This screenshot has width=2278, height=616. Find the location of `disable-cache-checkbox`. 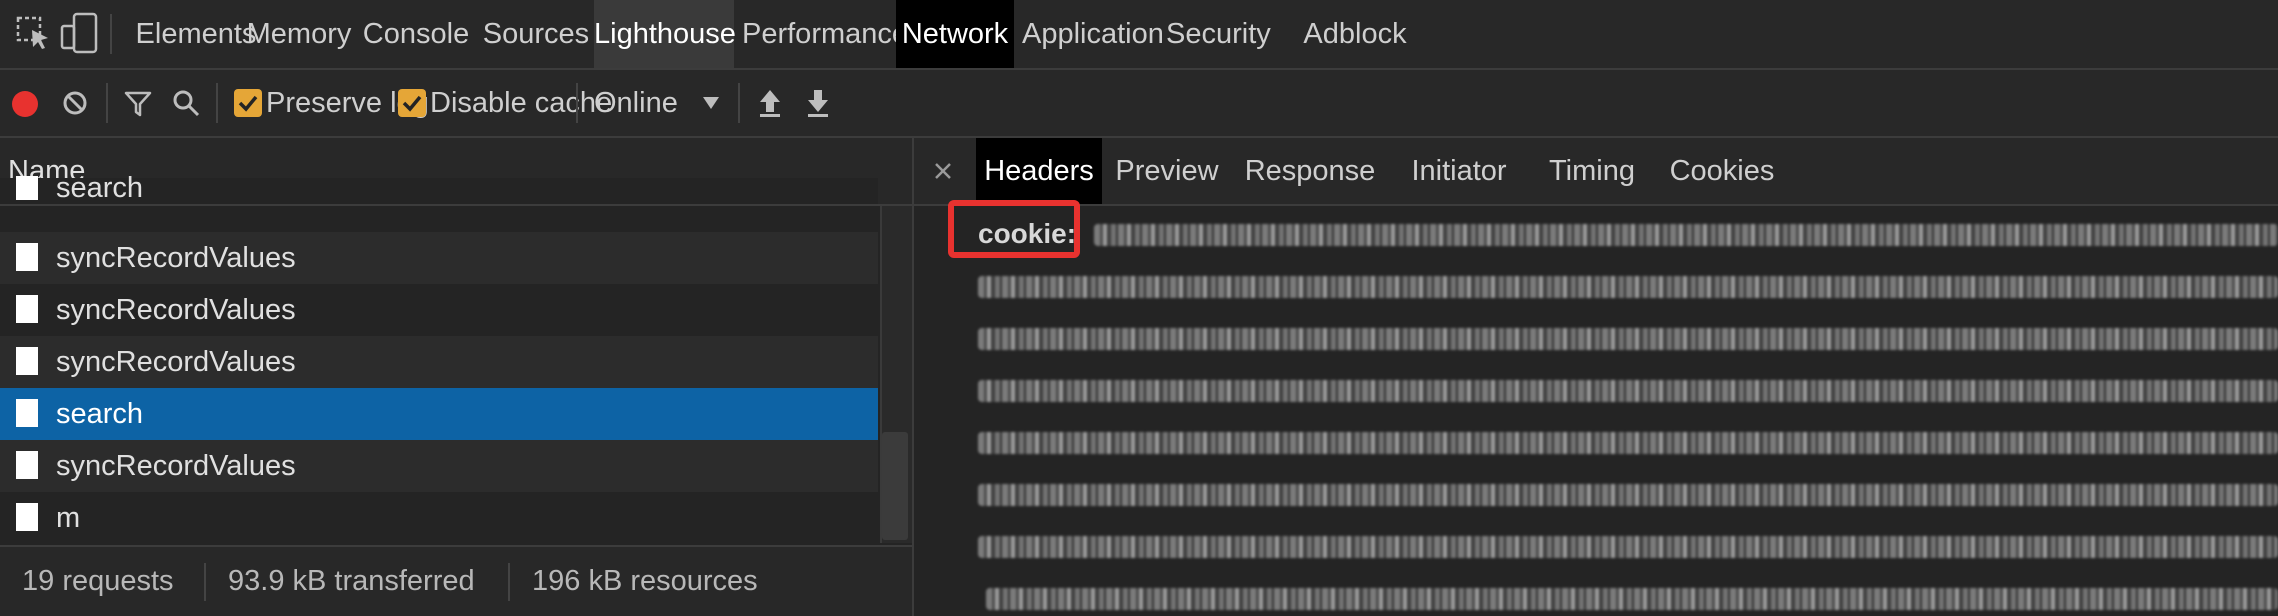

disable-cache-checkbox is located at coordinates (412, 103).